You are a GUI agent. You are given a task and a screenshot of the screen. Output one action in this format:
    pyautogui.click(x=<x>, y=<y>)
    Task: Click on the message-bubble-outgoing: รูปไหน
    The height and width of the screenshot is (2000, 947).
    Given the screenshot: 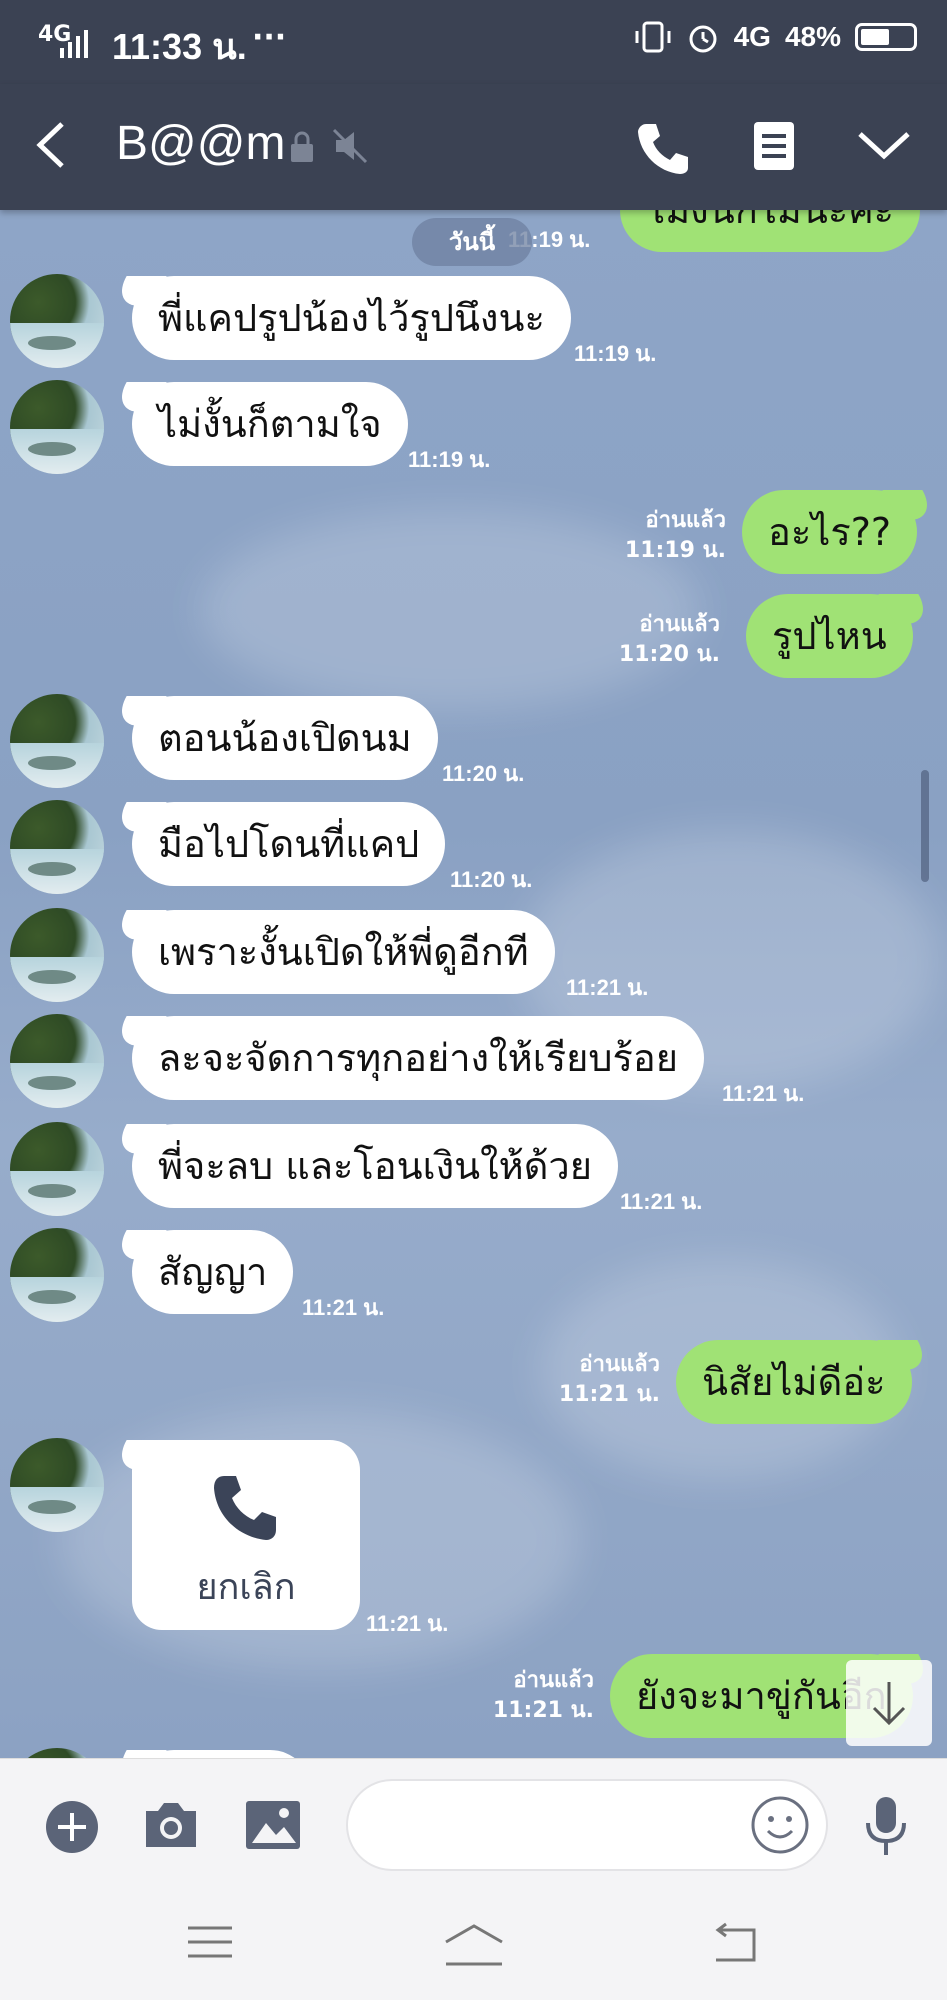 What is the action you would take?
    pyautogui.click(x=829, y=636)
    